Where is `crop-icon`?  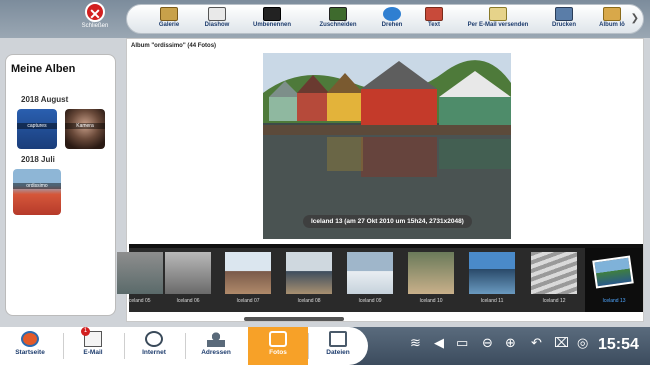
crop-icon is located at coordinates (338, 14).